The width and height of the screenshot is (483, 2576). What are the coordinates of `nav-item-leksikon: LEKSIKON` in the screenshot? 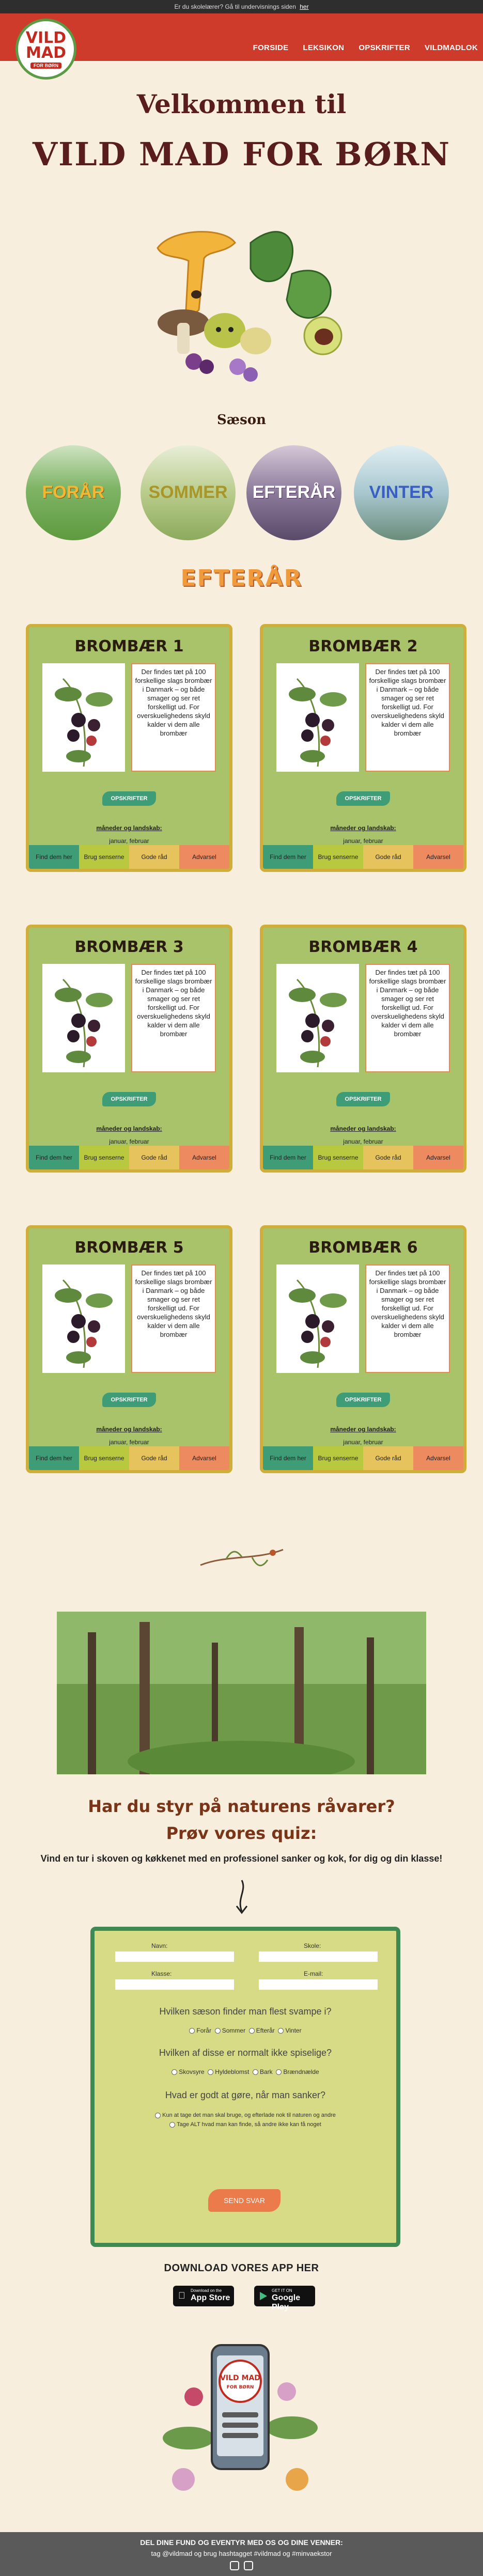 It's located at (323, 48).